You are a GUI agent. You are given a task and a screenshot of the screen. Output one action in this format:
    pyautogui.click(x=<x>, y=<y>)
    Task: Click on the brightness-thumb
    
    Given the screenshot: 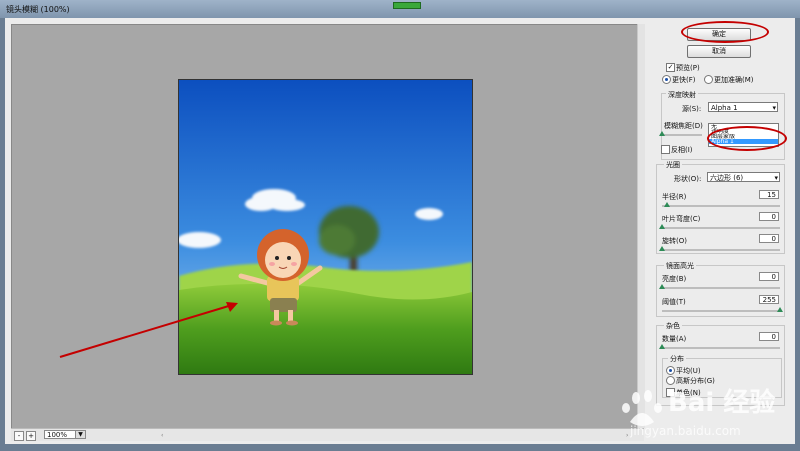 What is the action you would take?
    pyautogui.click(x=662, y=286)
    